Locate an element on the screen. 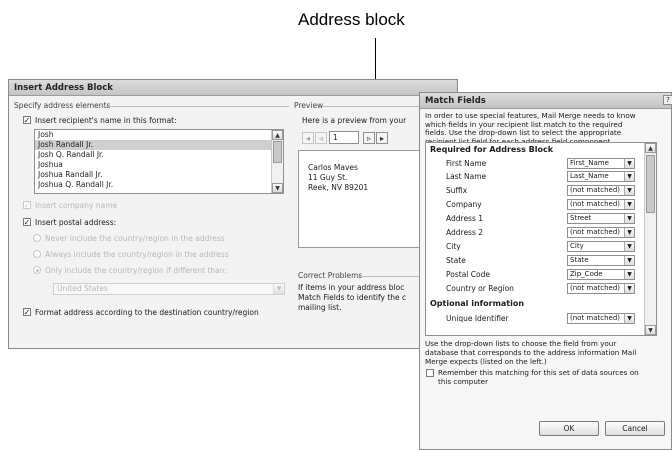 The image size is (672, 450). insert-postal-checkbox: ✓ is located at coordinates (27, 222).